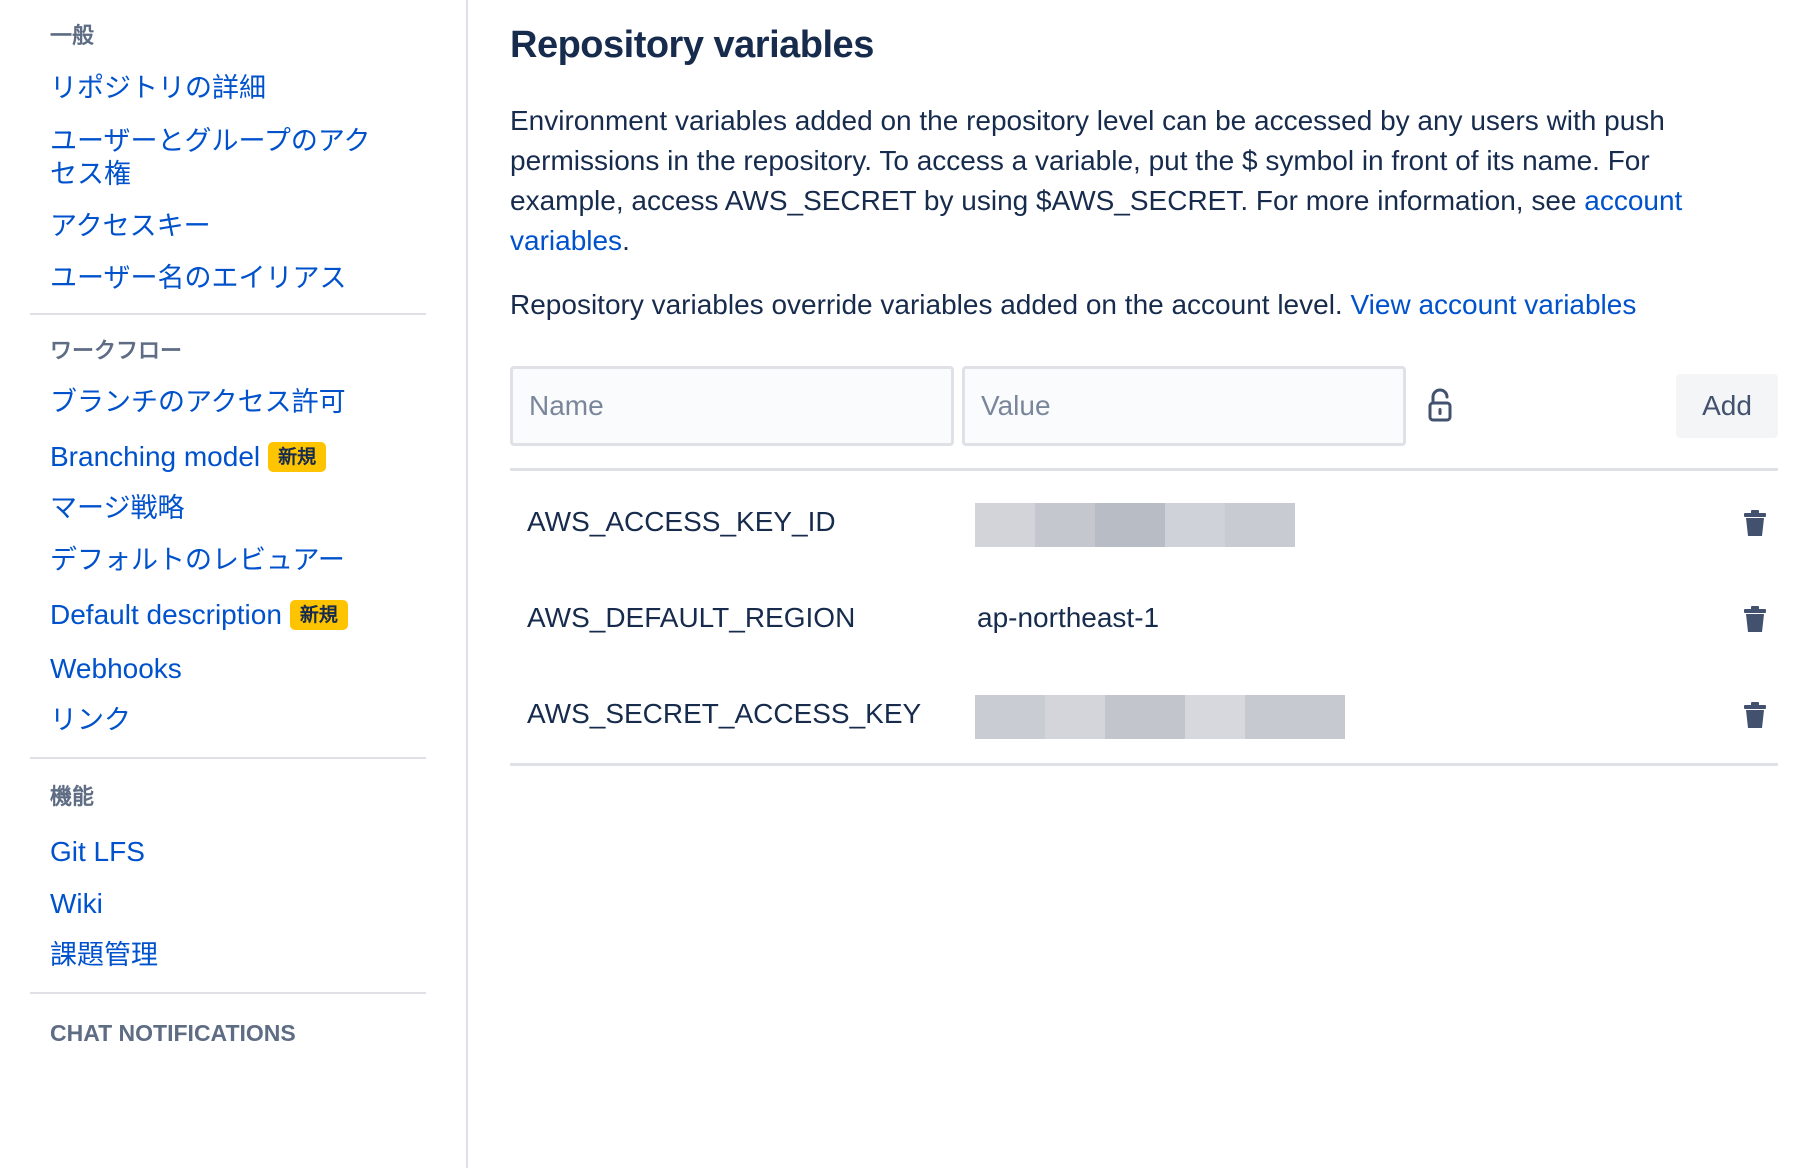  Describe the element at coordinates (116, 351) in the screenshot. I see `section-heading-workflow: ワークフロー` at that location.